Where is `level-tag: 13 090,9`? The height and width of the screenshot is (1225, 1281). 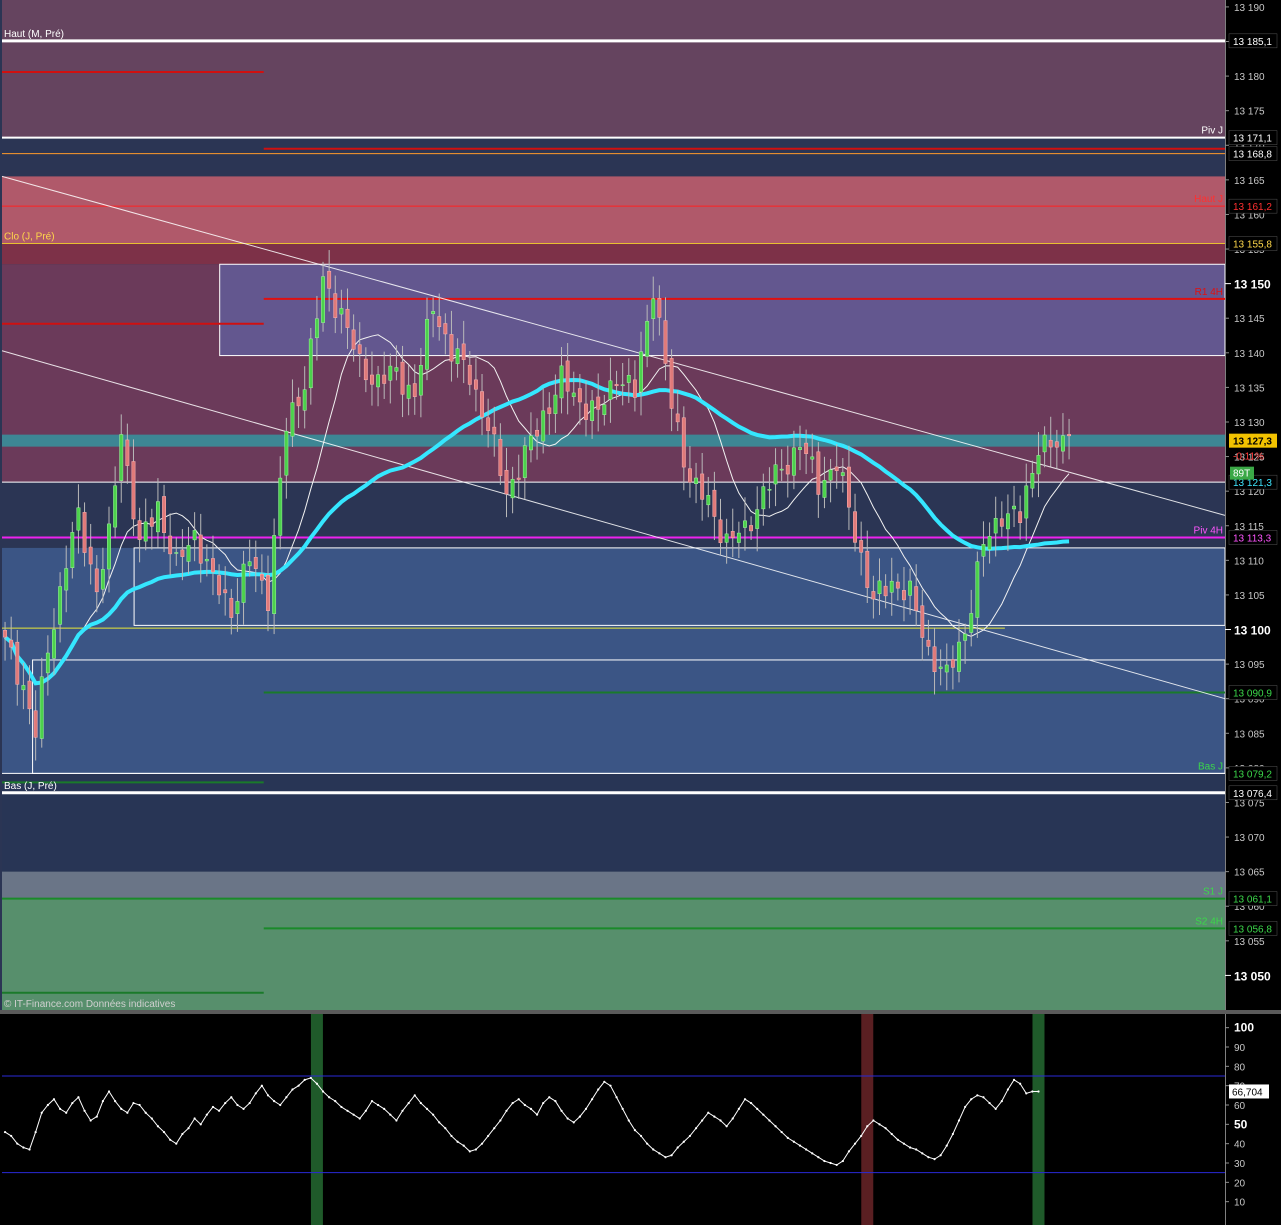 level-tag: 13 090,9 is located at coordinates (1252, 693).